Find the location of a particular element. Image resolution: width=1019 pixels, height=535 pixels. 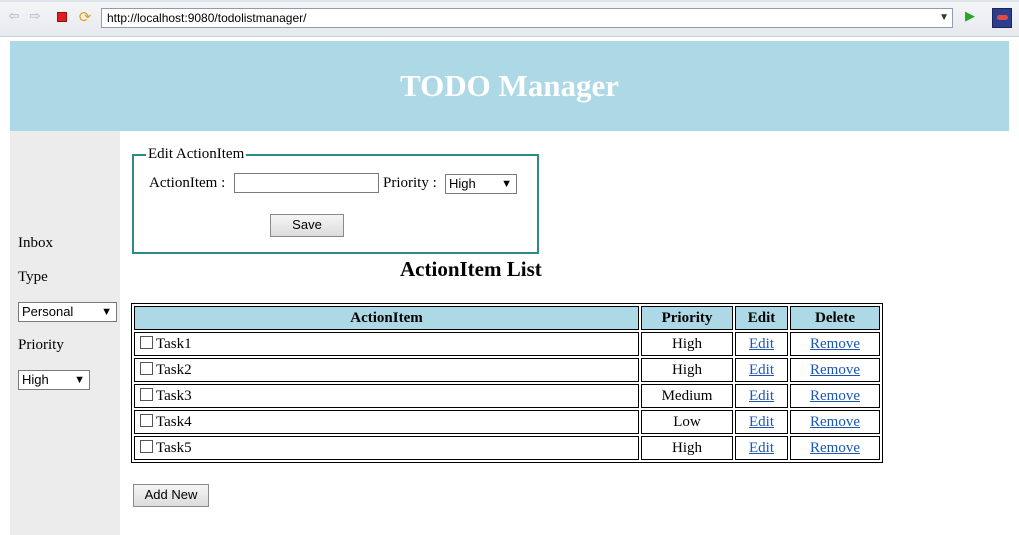

page-title: TODO Manager is located at coordinates (509, 85).